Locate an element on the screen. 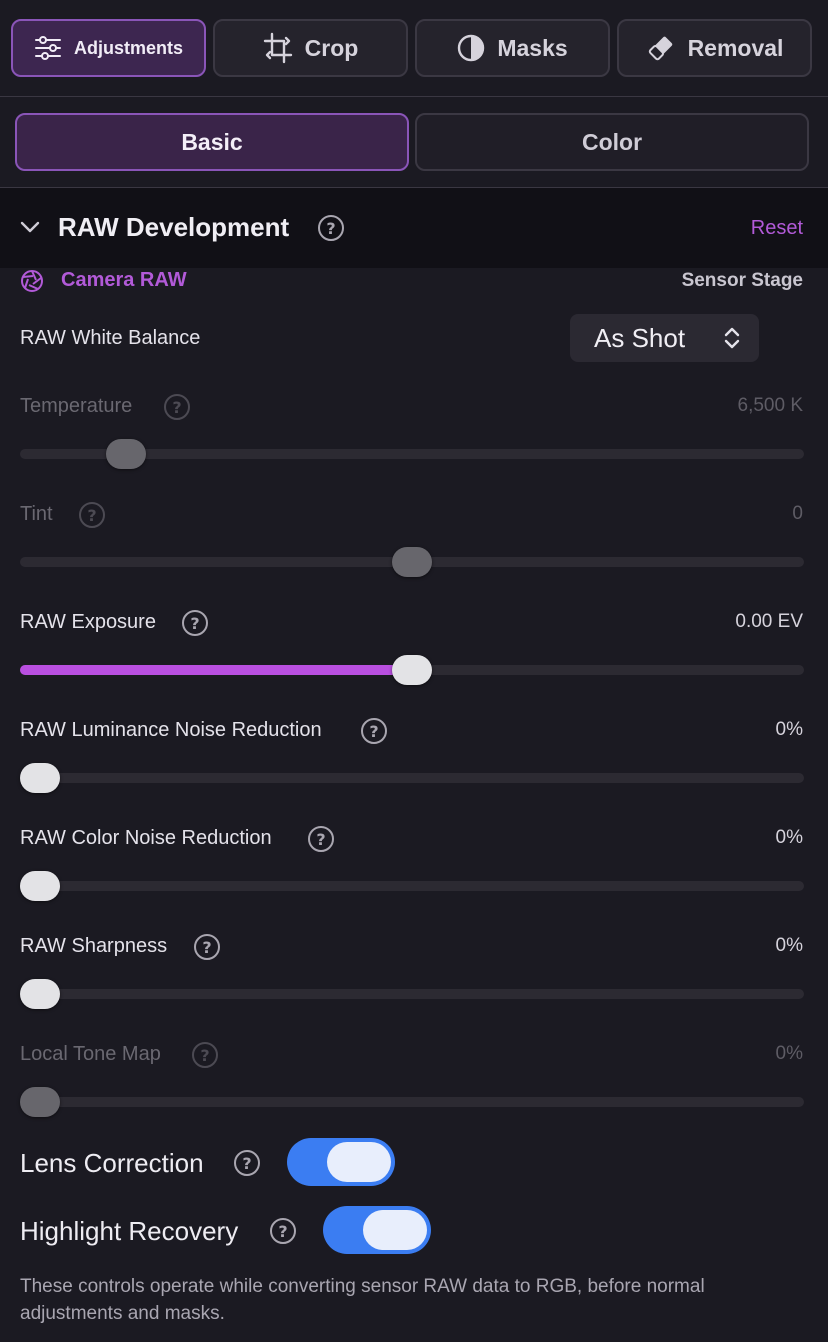 The image size is (828, 1342). tab-color: Color is located at coordinates (612, 142).